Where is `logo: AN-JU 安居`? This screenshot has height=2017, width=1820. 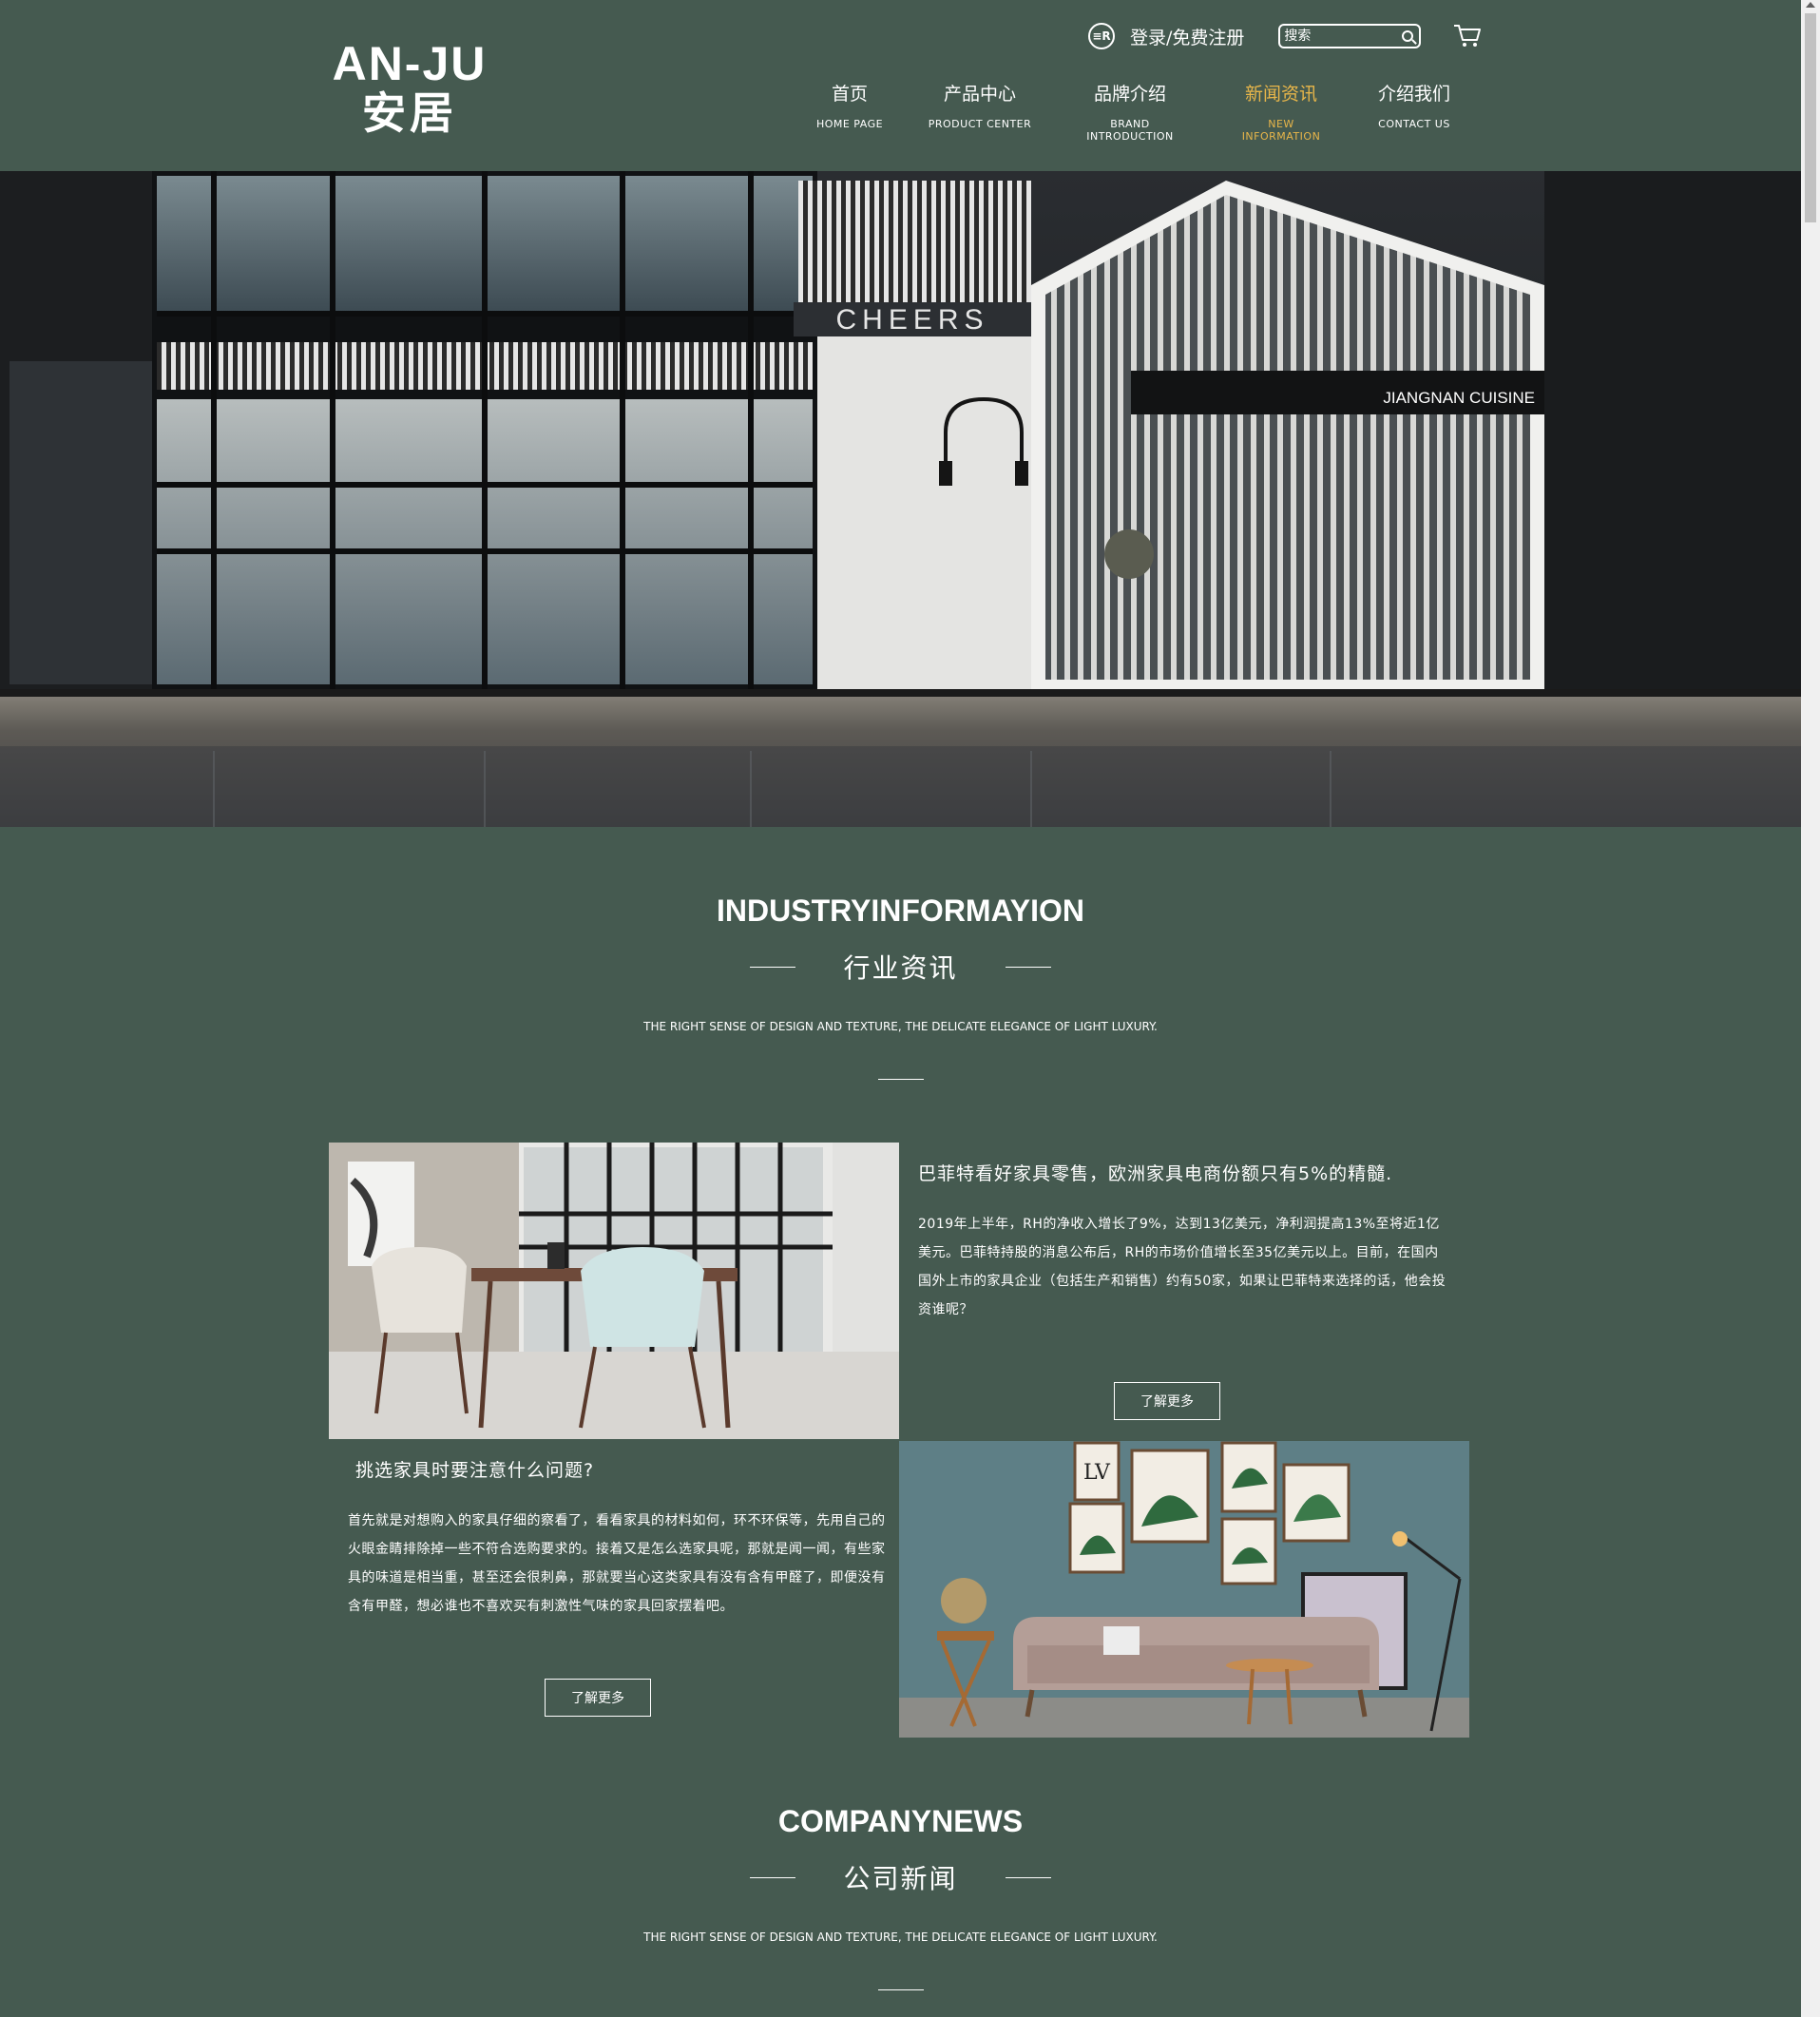 logo: AN-JU 安居 is located at coordinates (409, 89).